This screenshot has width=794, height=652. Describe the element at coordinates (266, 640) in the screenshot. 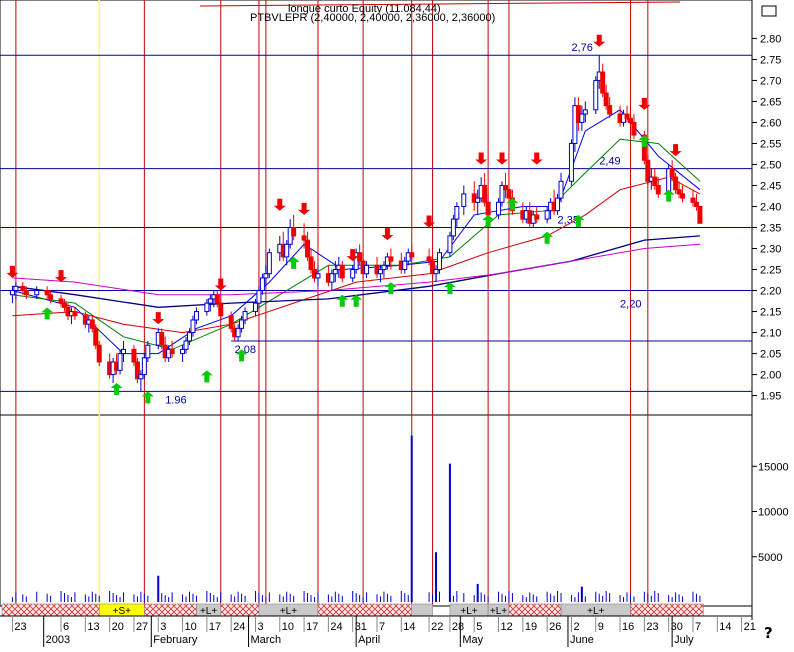

I see `month-label: March` at that location.